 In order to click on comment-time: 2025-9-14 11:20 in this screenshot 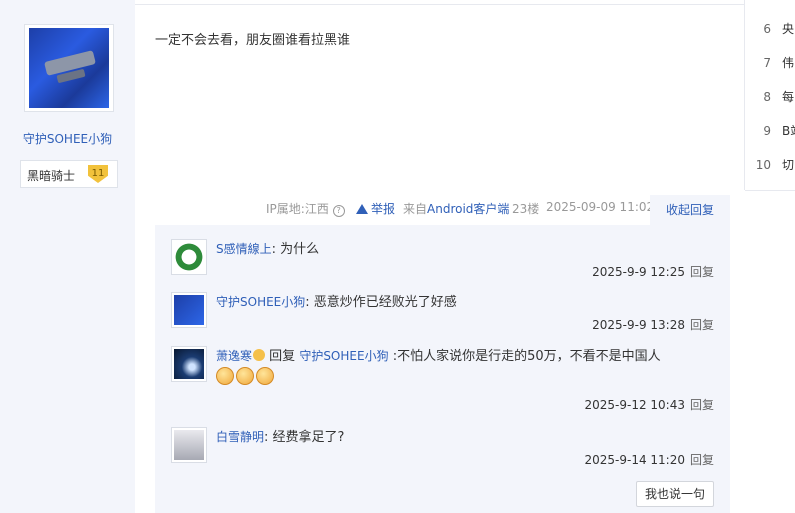, I will do `click(634, 460)`.